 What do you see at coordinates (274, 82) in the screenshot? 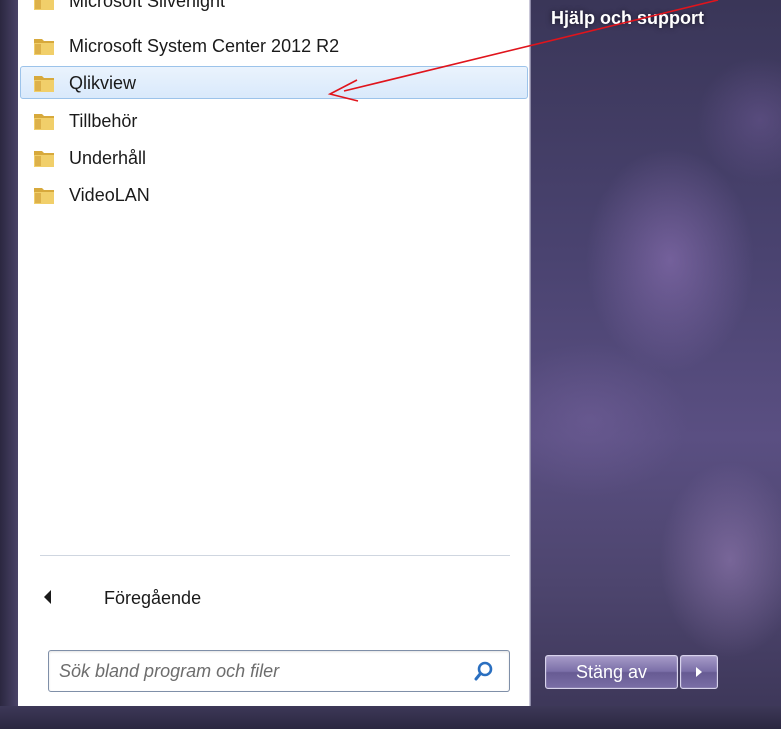
I see `program-folder-qlikview: Qlikview` at bounding box center [274, 82].